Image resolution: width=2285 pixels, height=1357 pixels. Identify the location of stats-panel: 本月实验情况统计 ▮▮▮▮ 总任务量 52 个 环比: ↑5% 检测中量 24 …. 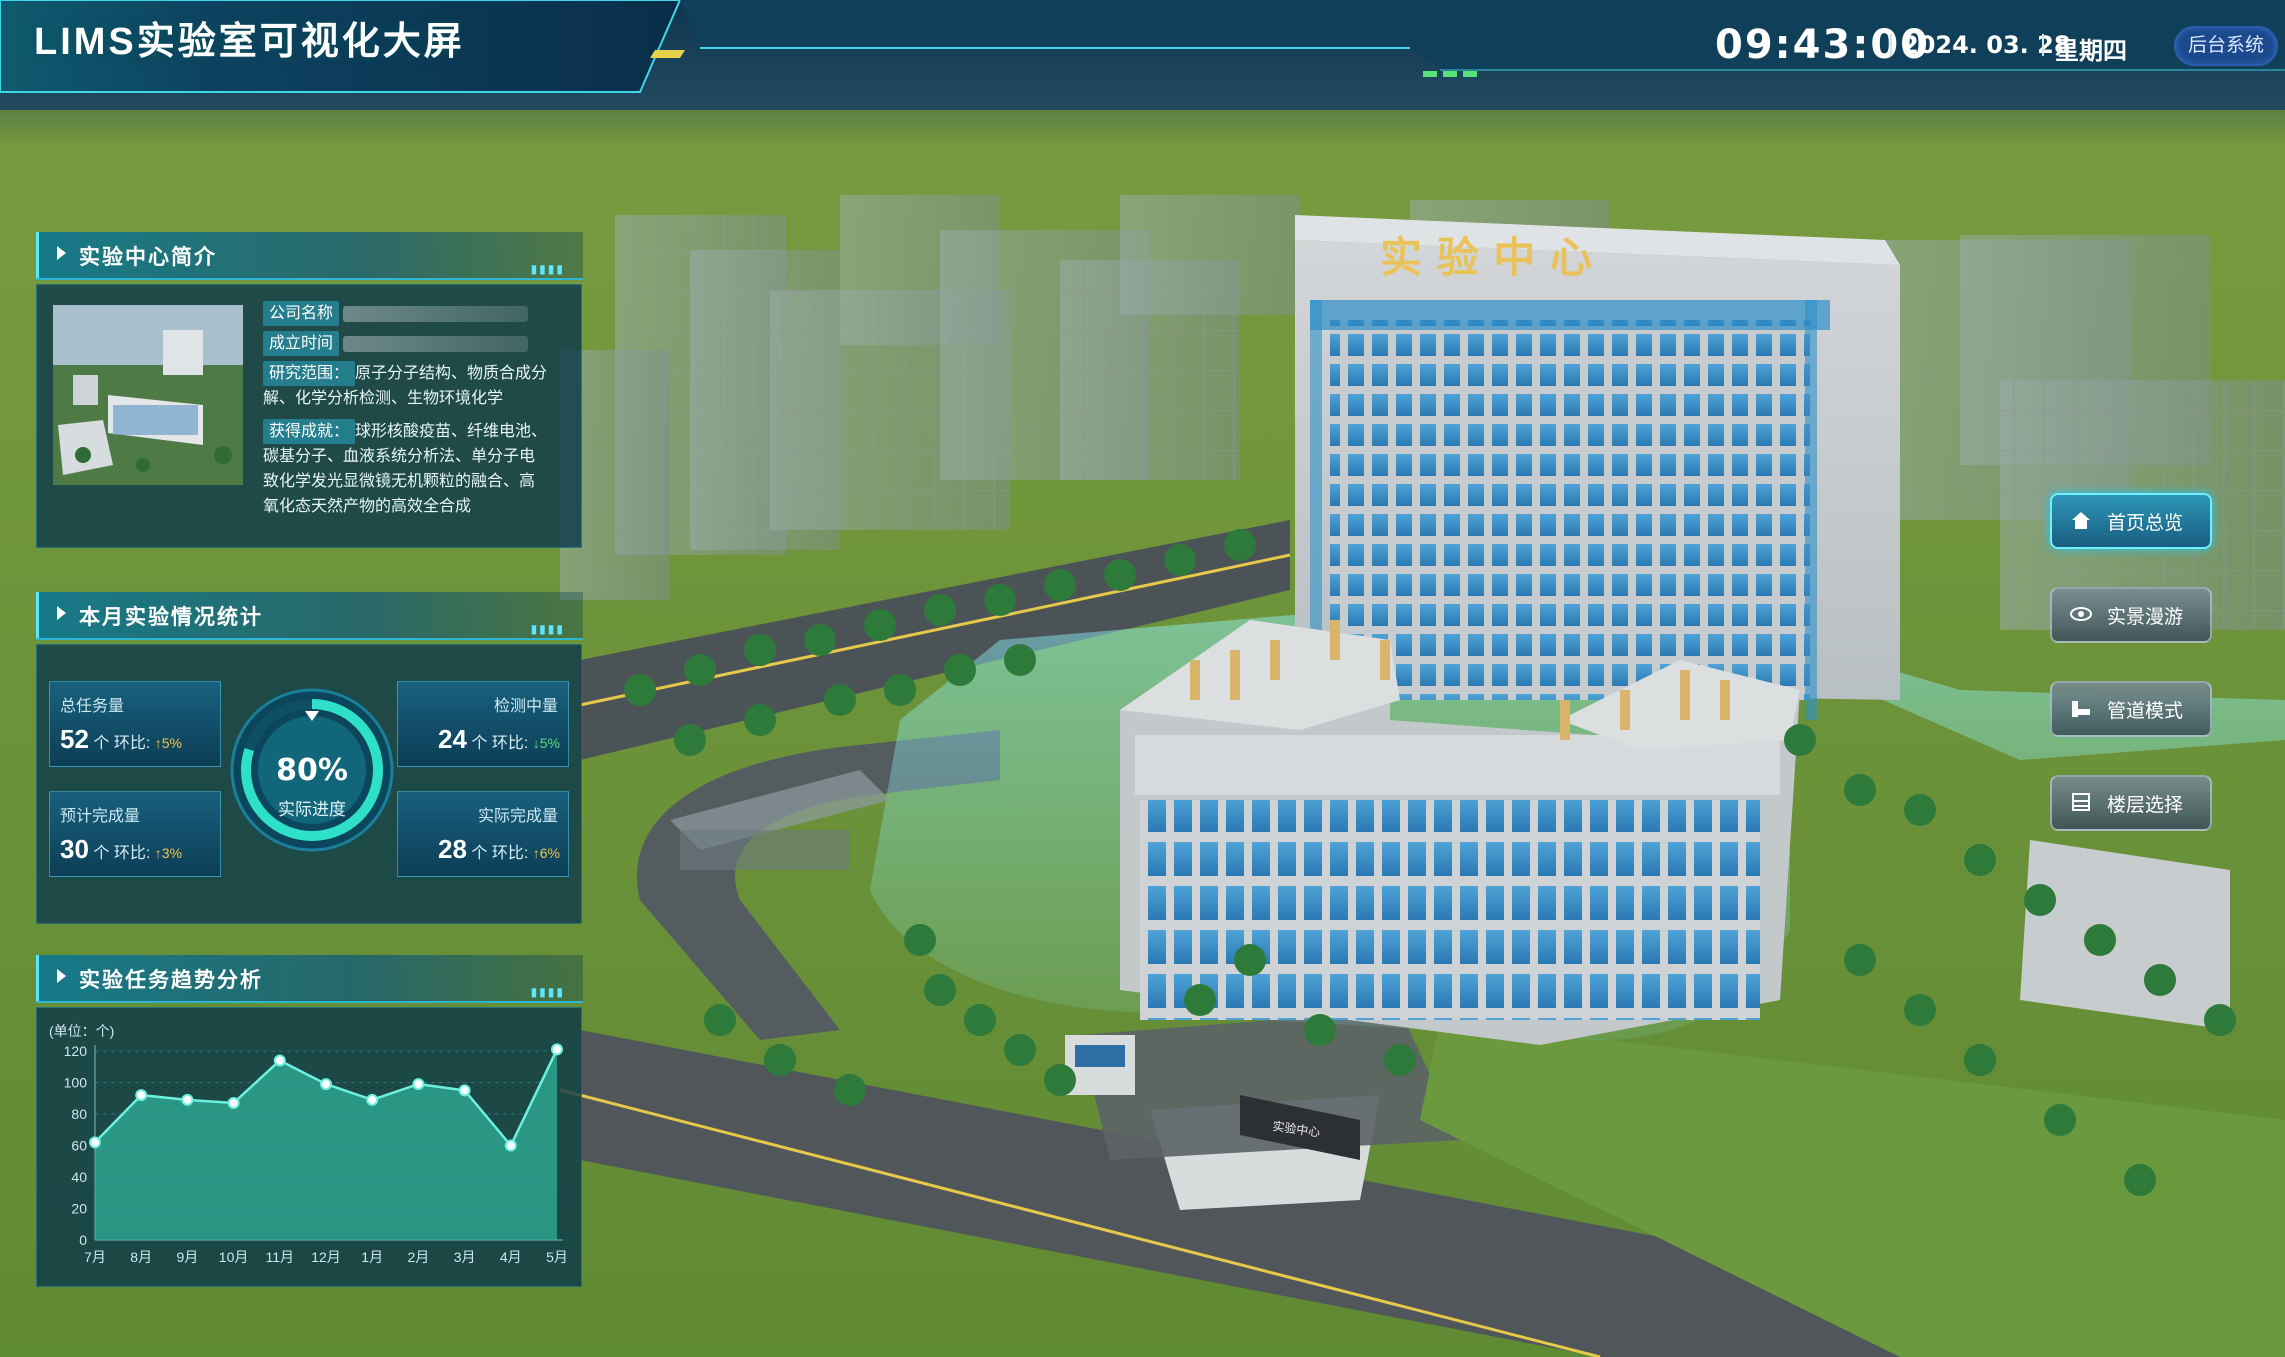
(309, 762).